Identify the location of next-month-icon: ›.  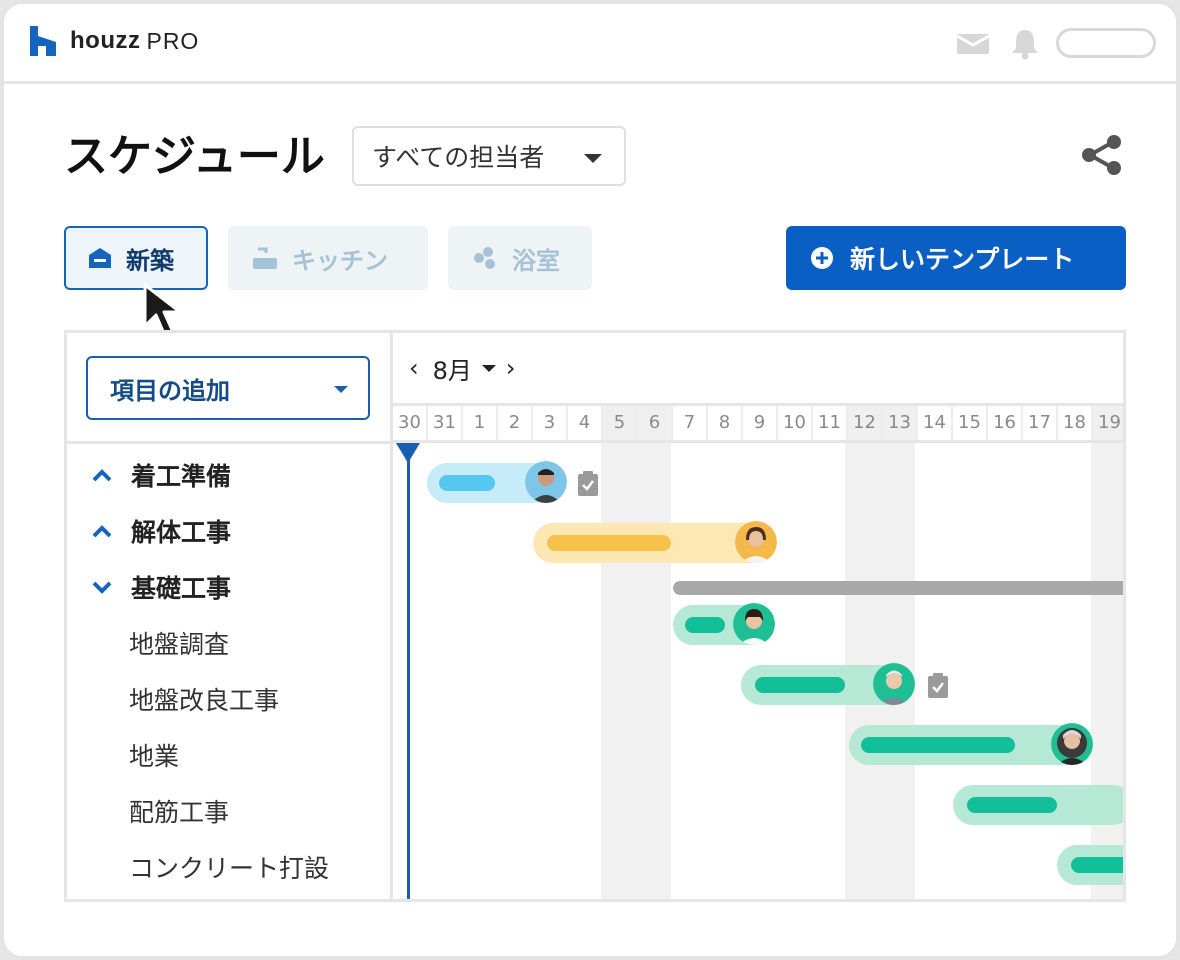
(511, 368).